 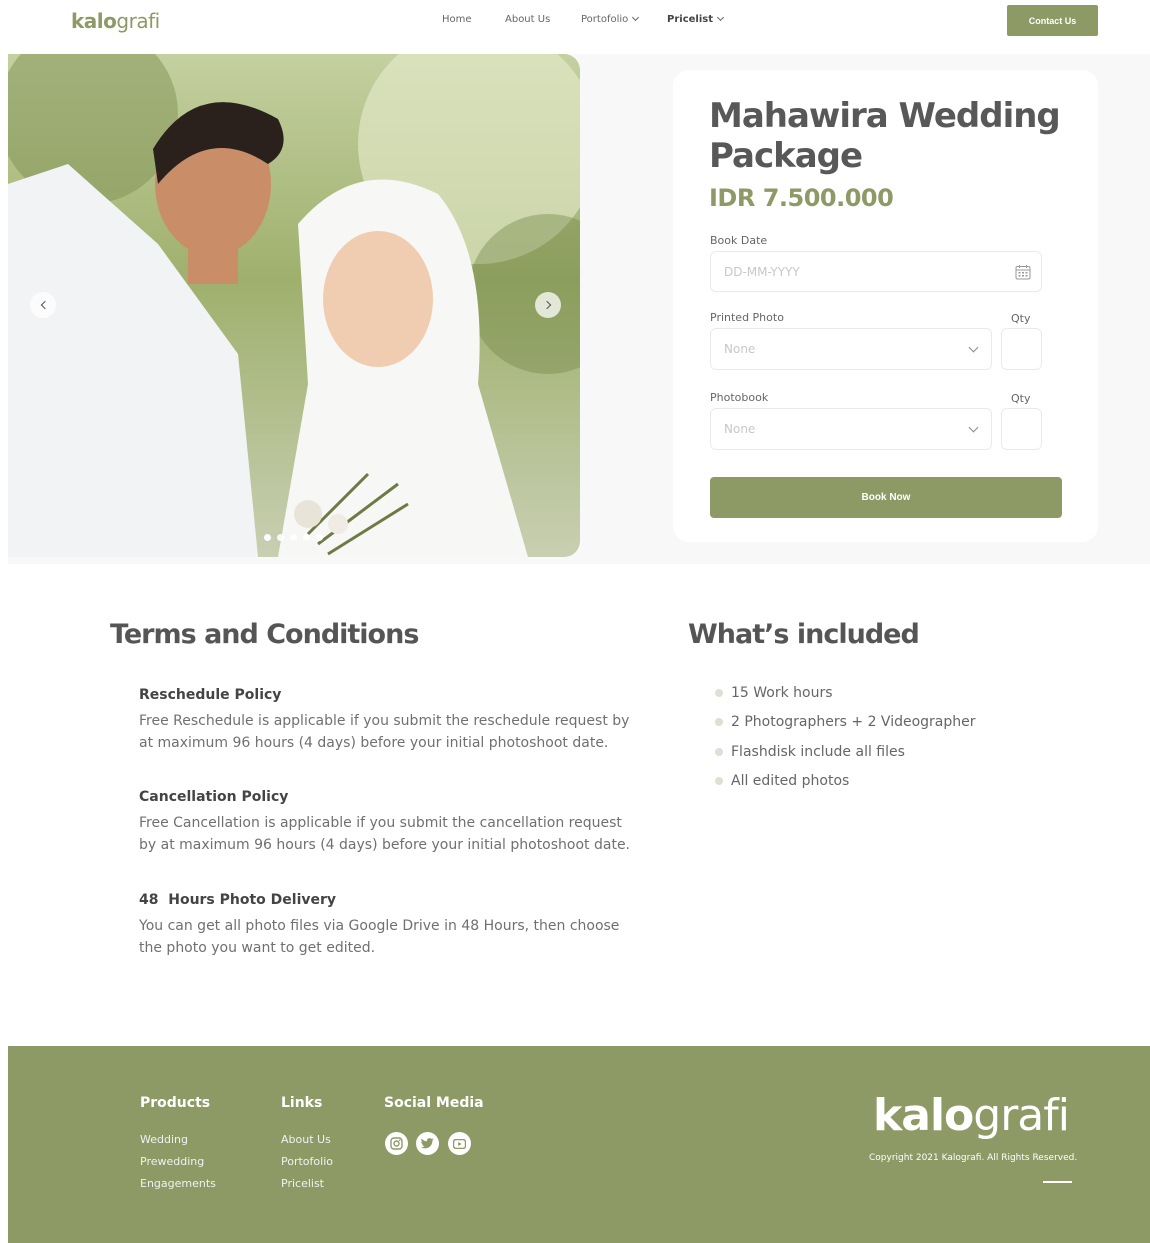 I want to click on carousel-indicators, so click(x=293, y=537).